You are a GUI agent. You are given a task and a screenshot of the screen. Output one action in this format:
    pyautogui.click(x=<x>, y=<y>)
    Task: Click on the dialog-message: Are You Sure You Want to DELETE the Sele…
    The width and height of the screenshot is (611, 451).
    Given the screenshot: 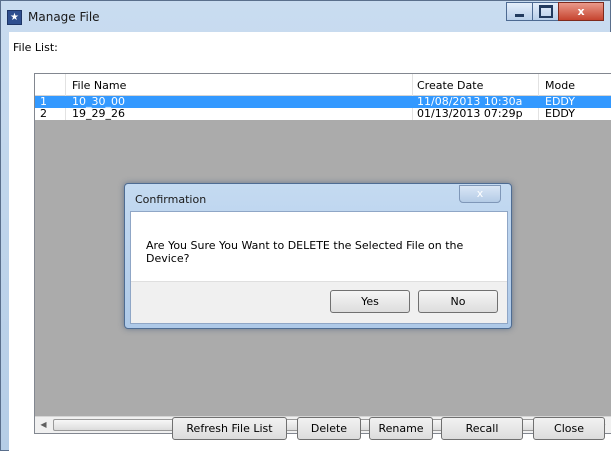 What is the action you would take?
    pyautogui.click(x=305, y=252)
    